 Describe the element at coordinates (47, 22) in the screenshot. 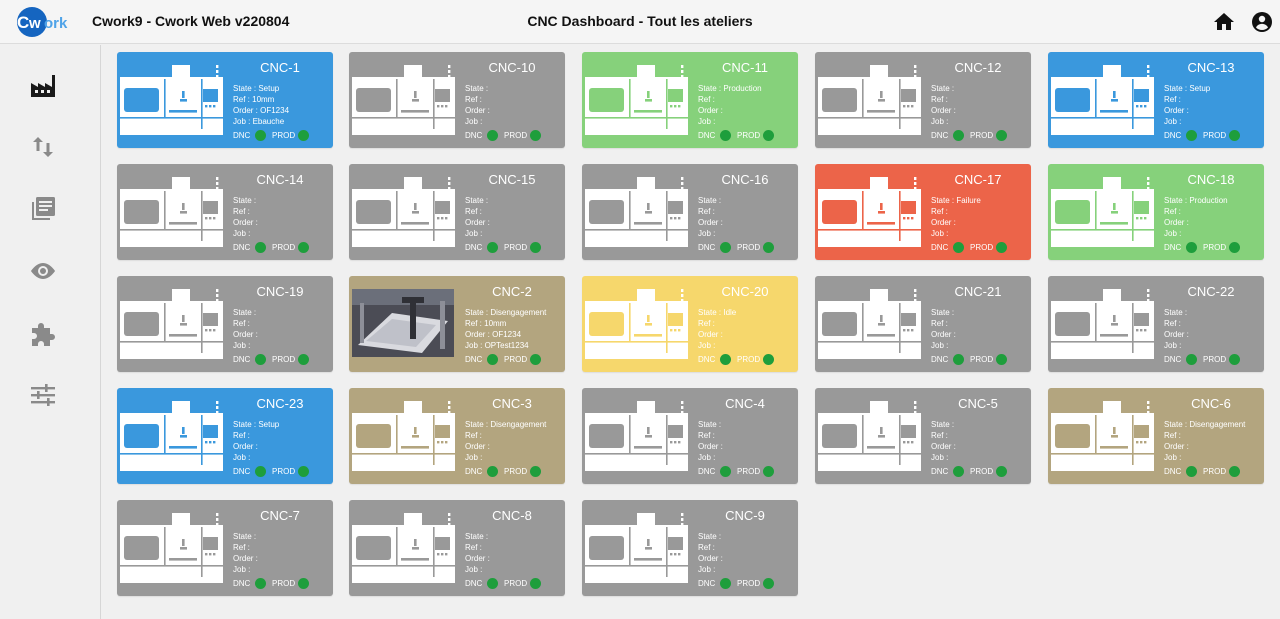

I see `cwork-logo: C w ork` at that location.